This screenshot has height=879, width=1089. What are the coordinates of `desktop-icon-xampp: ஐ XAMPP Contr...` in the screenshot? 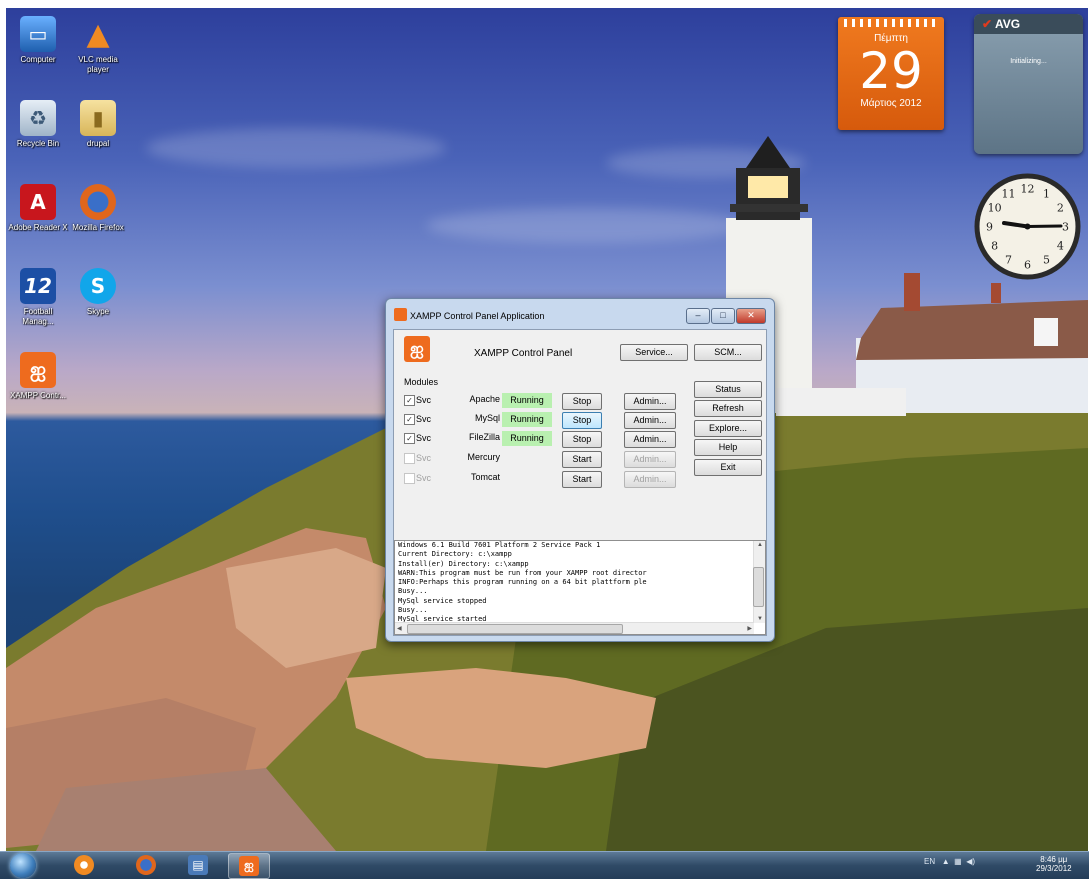 It's located at (38, 376).